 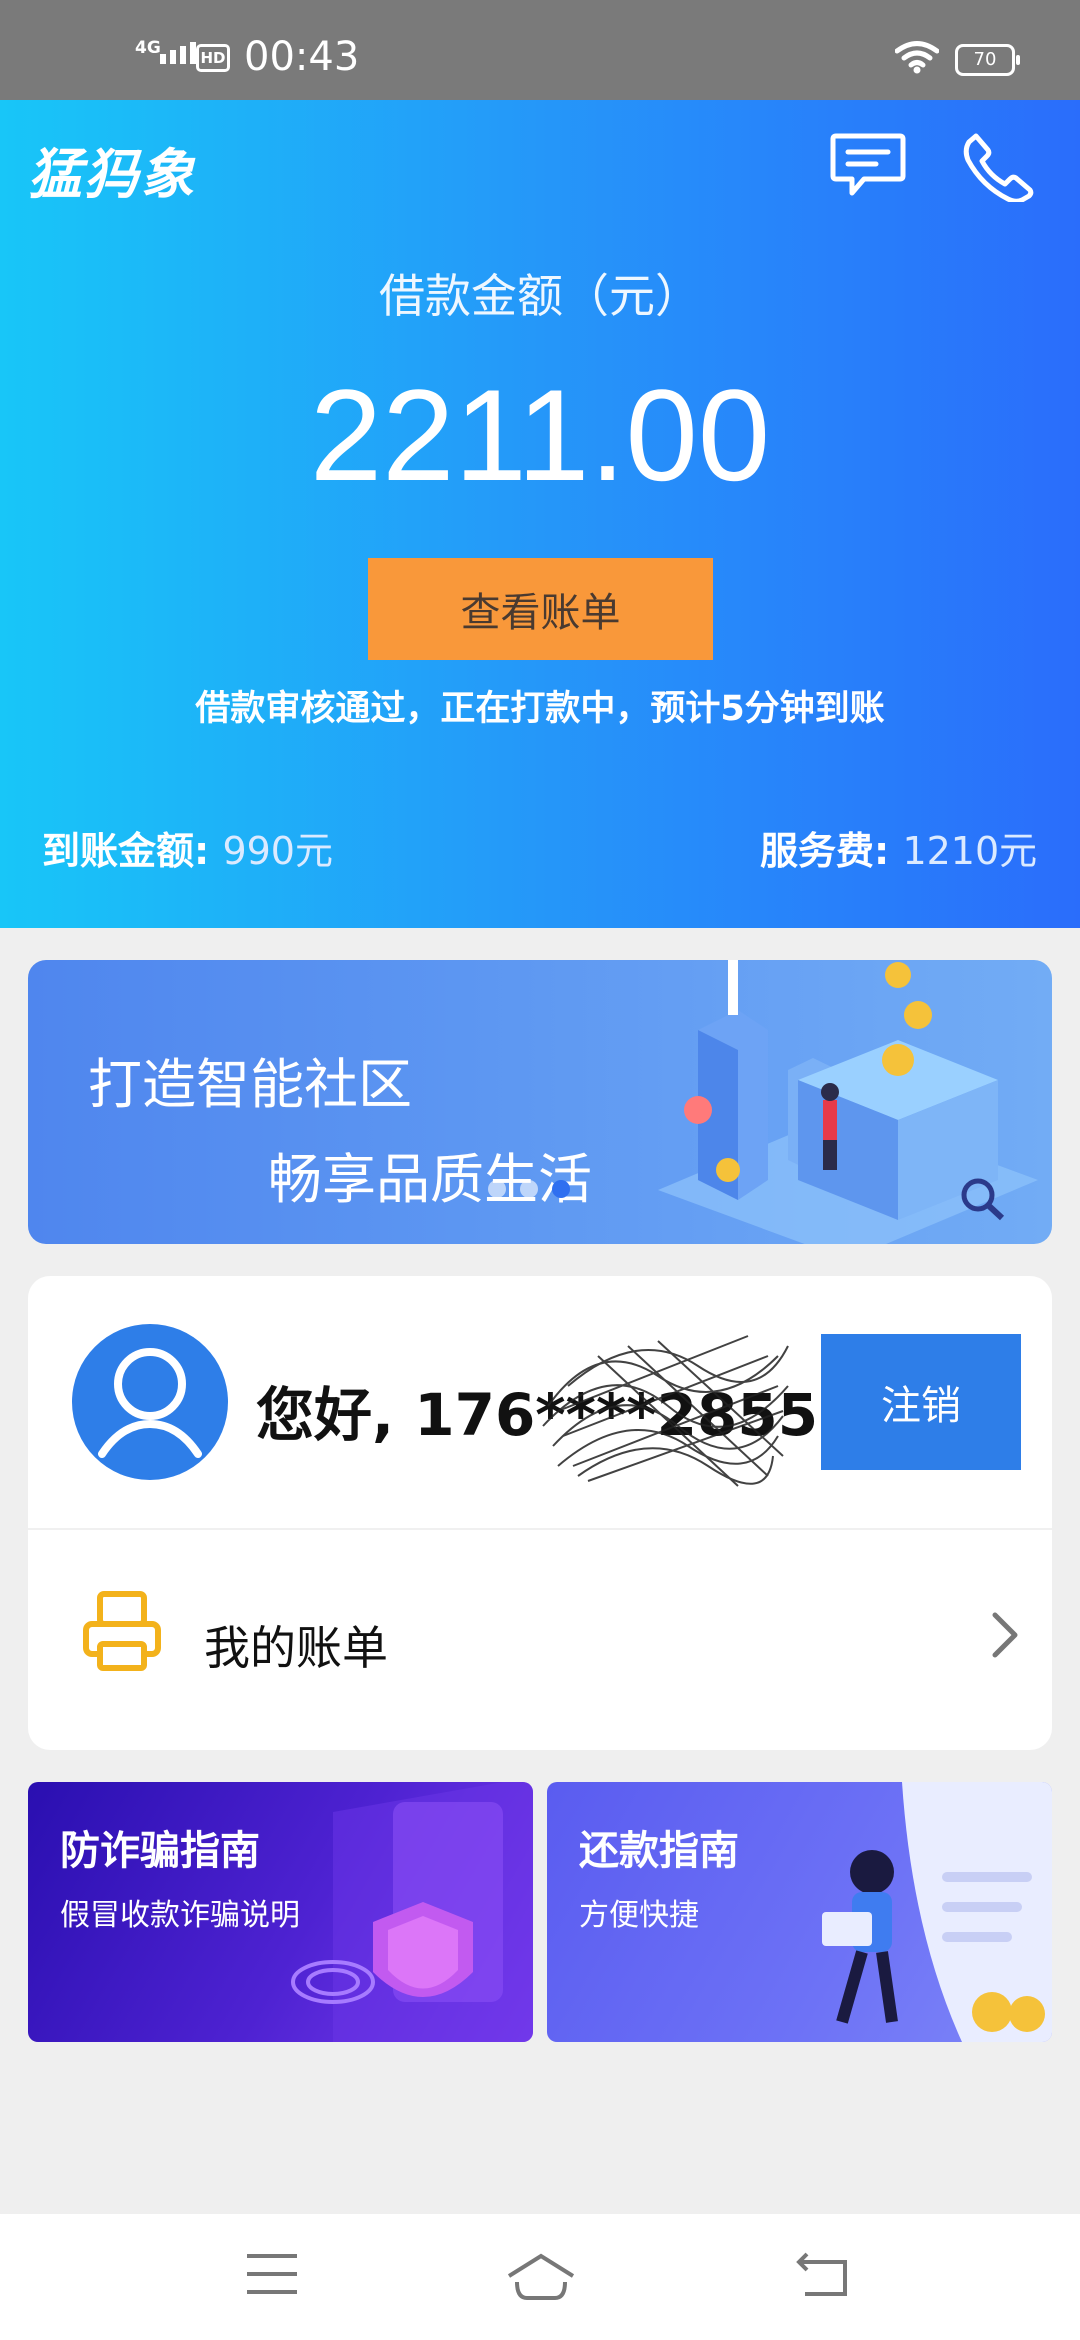 What do you see at coordinates (540, 709) in the screenshot?
I see `loan-status-notice: 借款审核通过，正在打款中，预计5分钟到账` at bounding box center [540, 709].